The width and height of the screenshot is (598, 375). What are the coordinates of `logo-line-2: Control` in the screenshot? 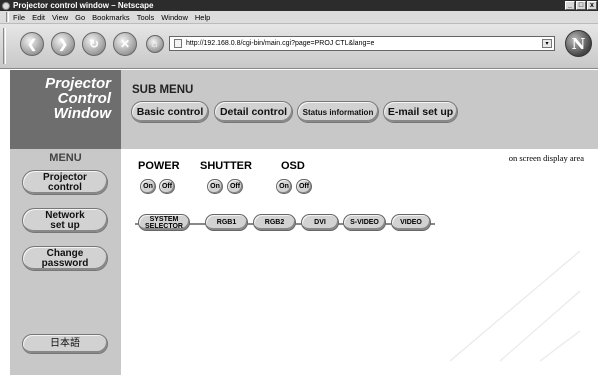 It's located at (84, 98).